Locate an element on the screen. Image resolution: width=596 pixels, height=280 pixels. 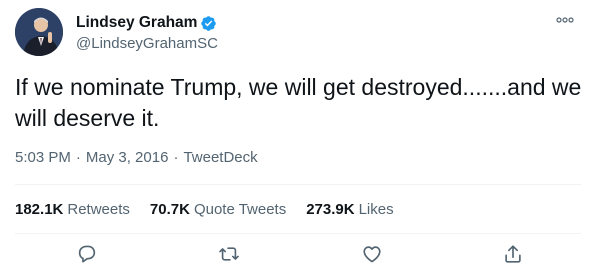
retweet-button is located at coordinates (230, 255).